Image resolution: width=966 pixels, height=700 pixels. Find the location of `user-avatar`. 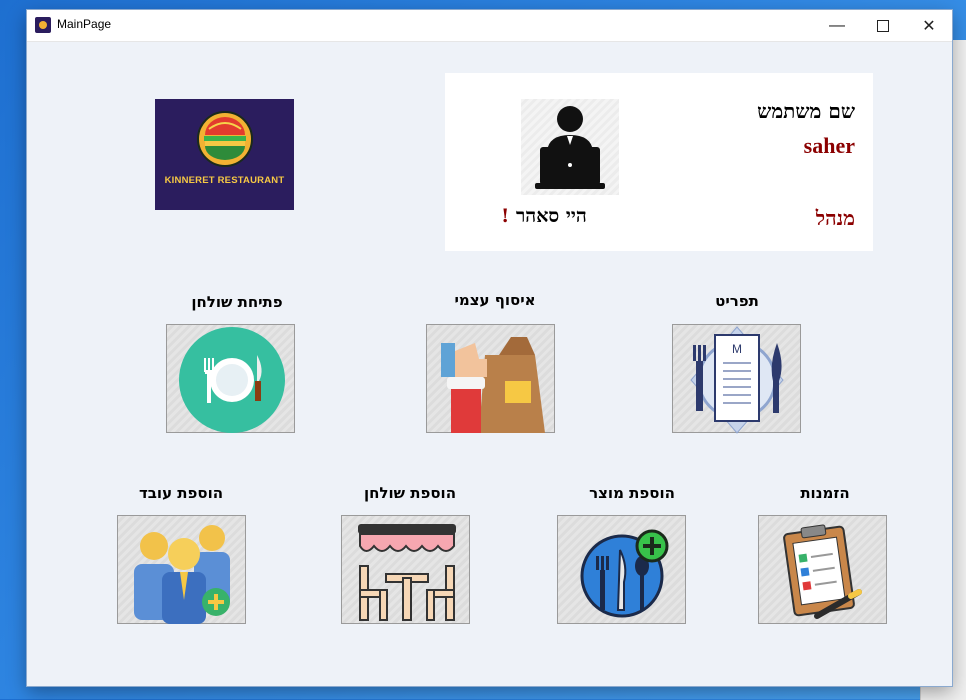

user-avatar is located at coordinates (570, 147).